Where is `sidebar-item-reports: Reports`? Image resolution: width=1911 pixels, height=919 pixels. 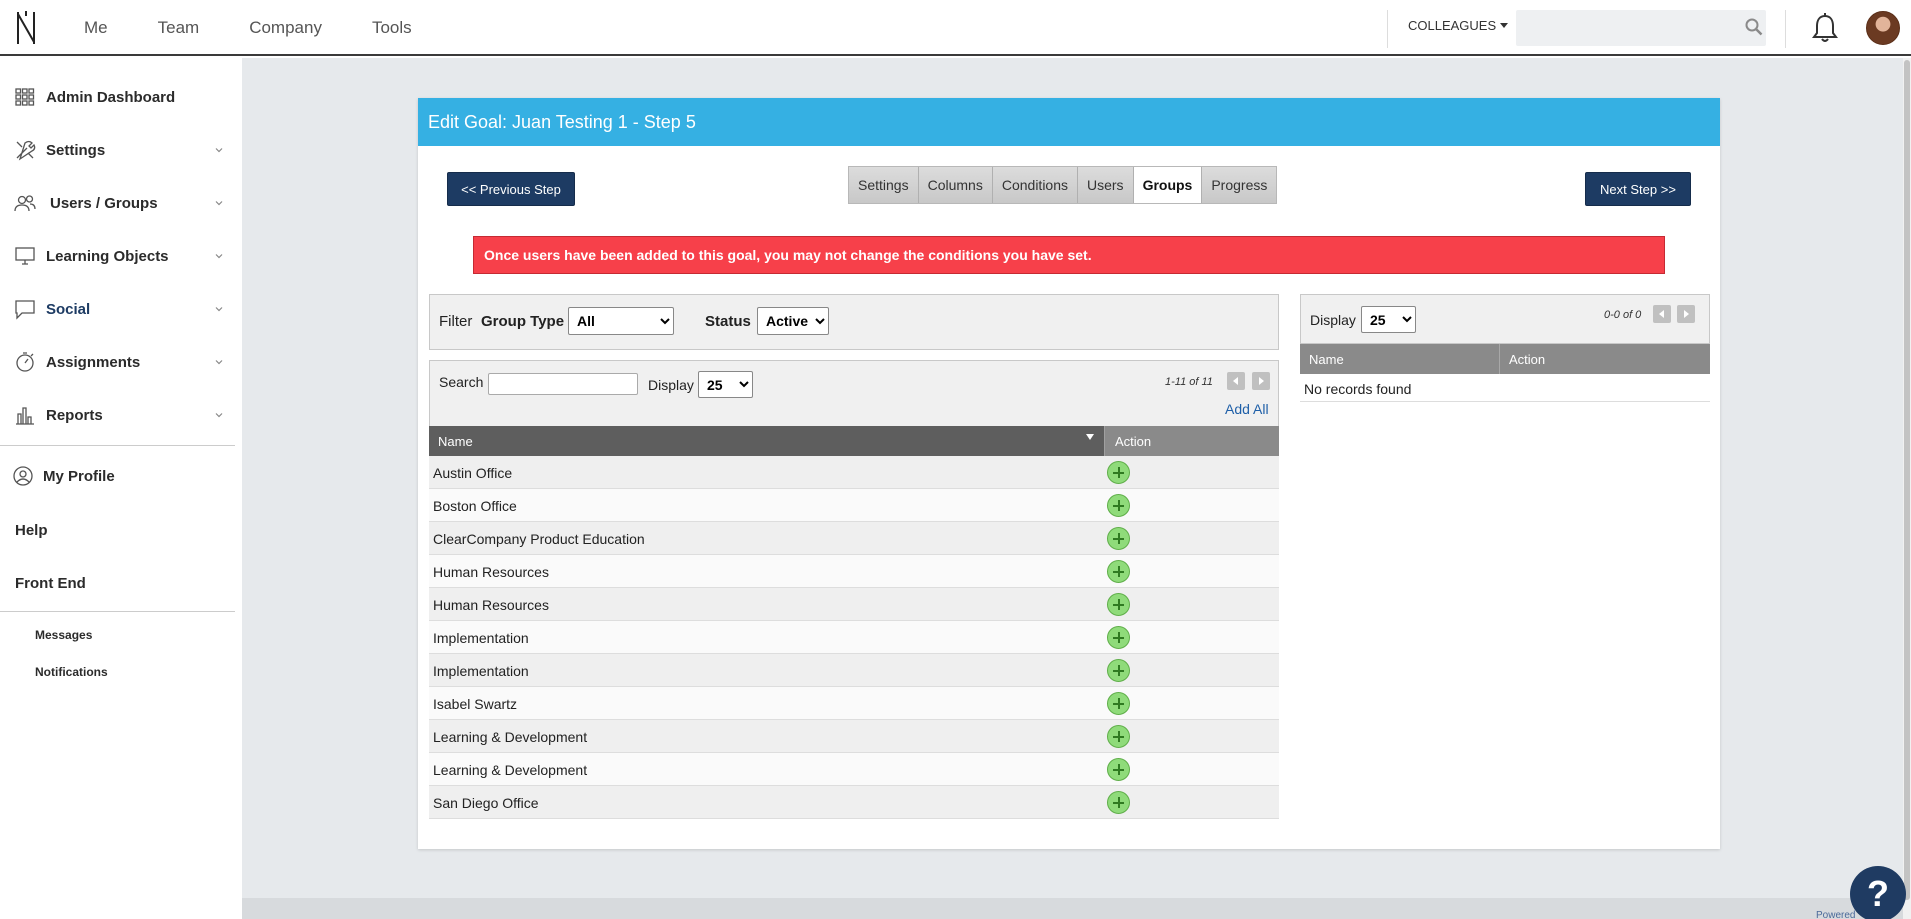 sidebar-item-reports: Reports is located at coordinates (118, 415).